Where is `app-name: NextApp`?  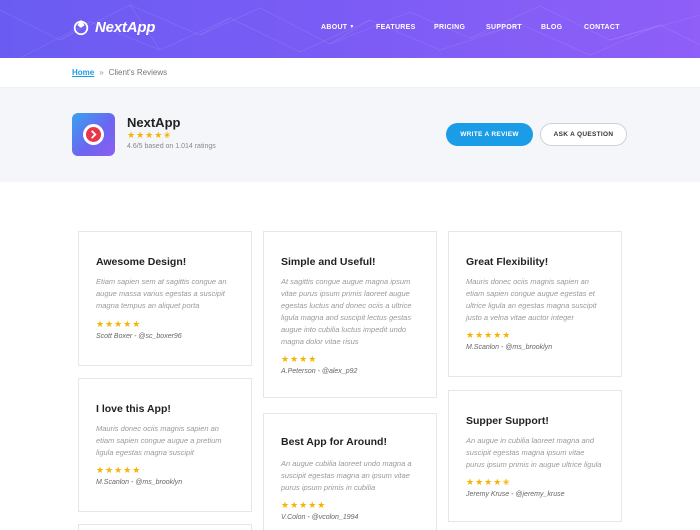 app-name: NextApp is located at coordinates (154, 122).